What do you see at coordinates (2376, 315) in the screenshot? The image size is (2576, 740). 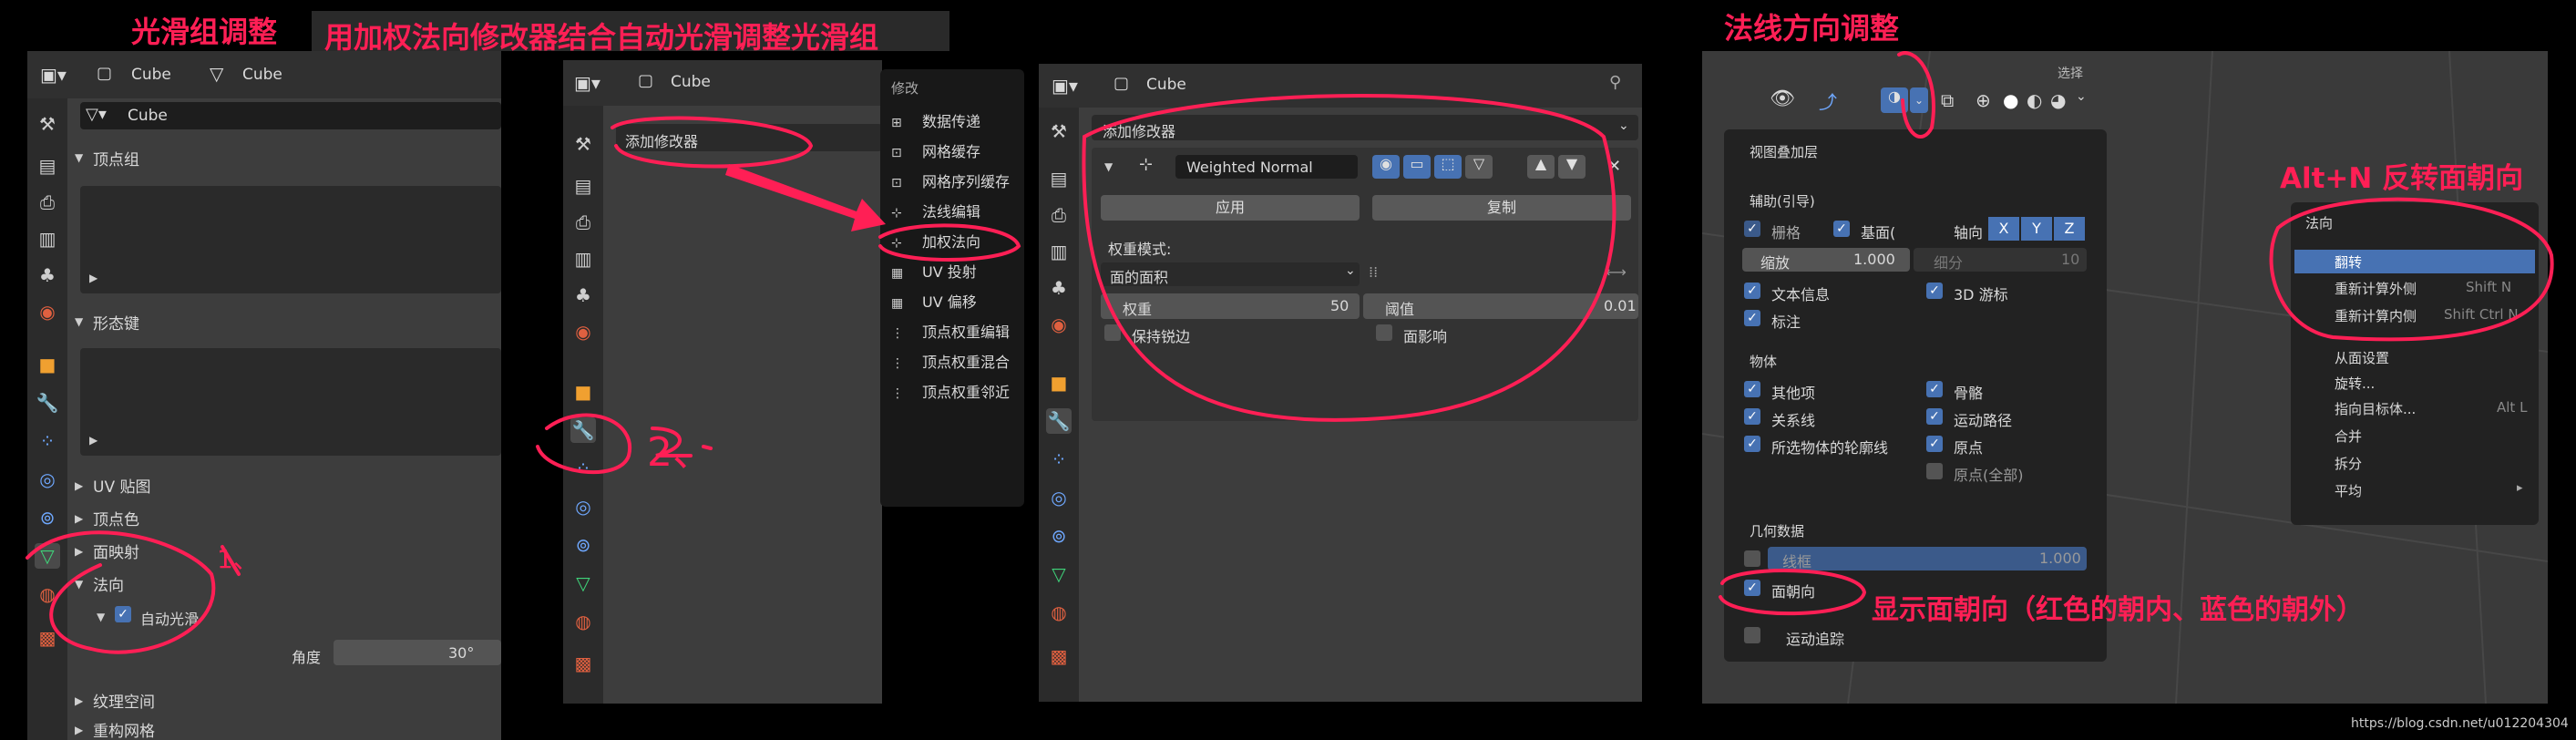 I see `normals-menu-recalc-inside: 重新计算内侧` at bounding box center [2376, 315].